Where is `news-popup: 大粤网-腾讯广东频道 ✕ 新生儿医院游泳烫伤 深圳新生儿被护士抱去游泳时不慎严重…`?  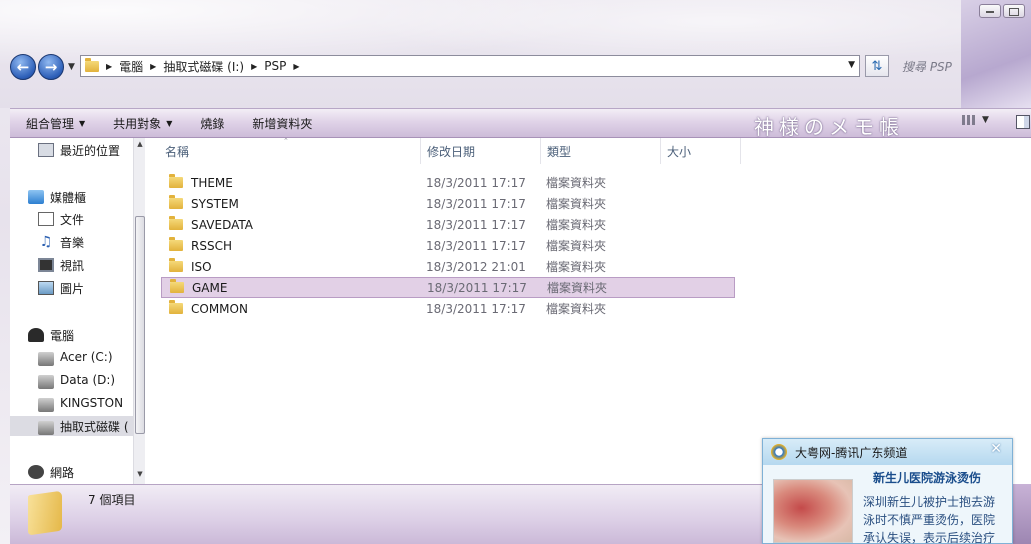
news-popup: 大粤网-腾讯广东频道 ✕ 新生儿医院游泳烫伤 深圳新生儿被护士抱去游泳时不慎严重… is located at coordinates (887, 491).